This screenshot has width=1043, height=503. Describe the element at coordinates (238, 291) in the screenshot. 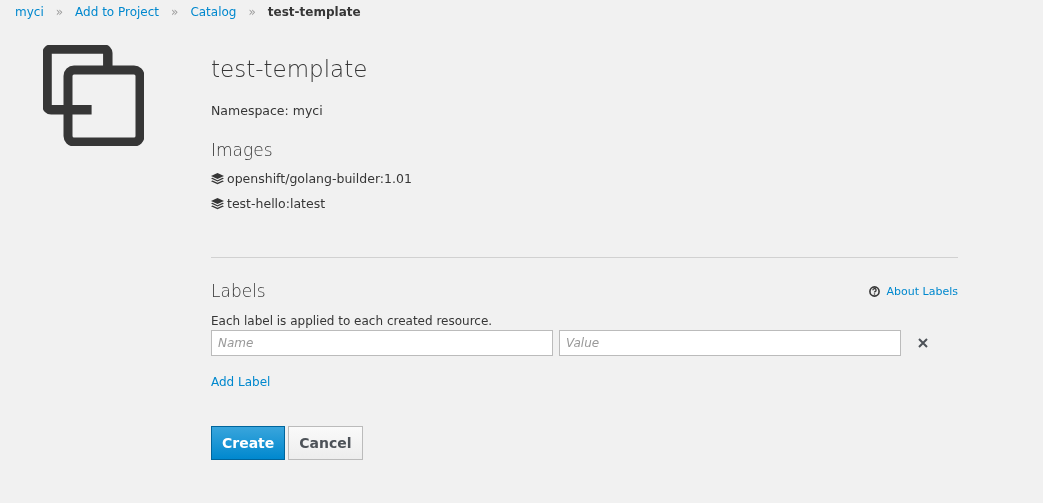

I see `labels-heading: Labels` at that location.